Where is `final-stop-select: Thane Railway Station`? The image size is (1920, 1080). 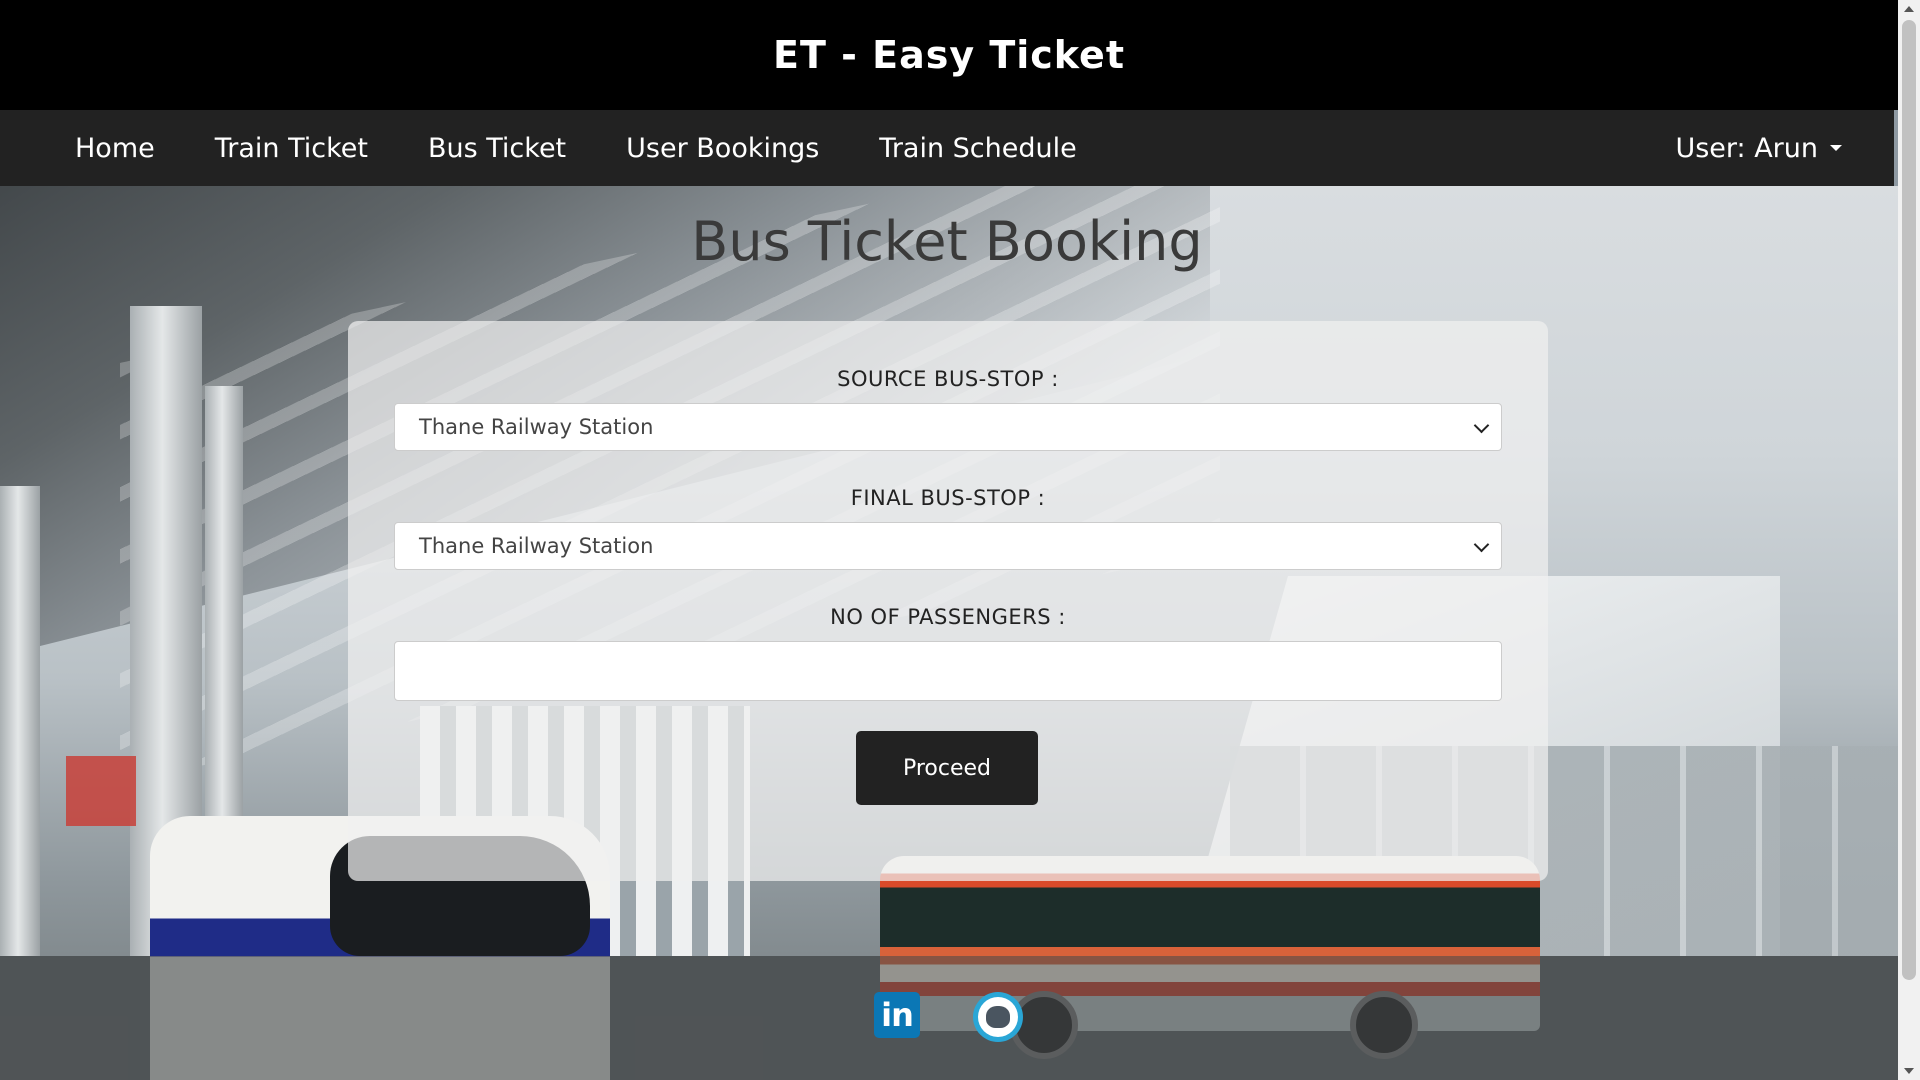 final-stop-select: Thane Railway Station is located at coordinates (948, 546).